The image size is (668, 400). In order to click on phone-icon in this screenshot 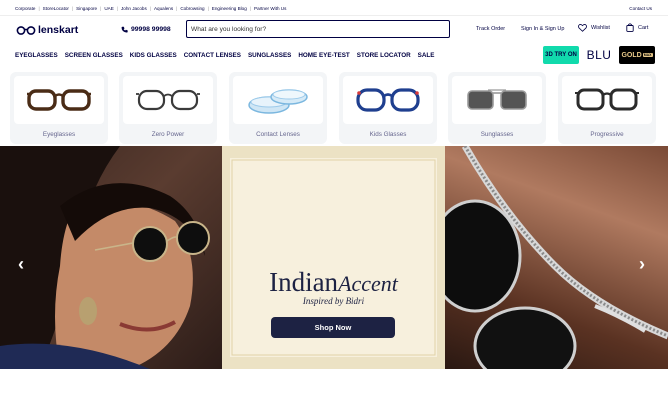, I will do `click(124, 29)`.